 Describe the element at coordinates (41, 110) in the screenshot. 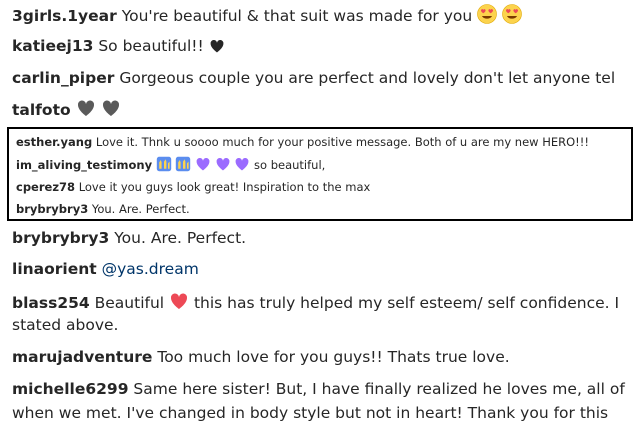

I see `comment-username: talfoto` at that location.